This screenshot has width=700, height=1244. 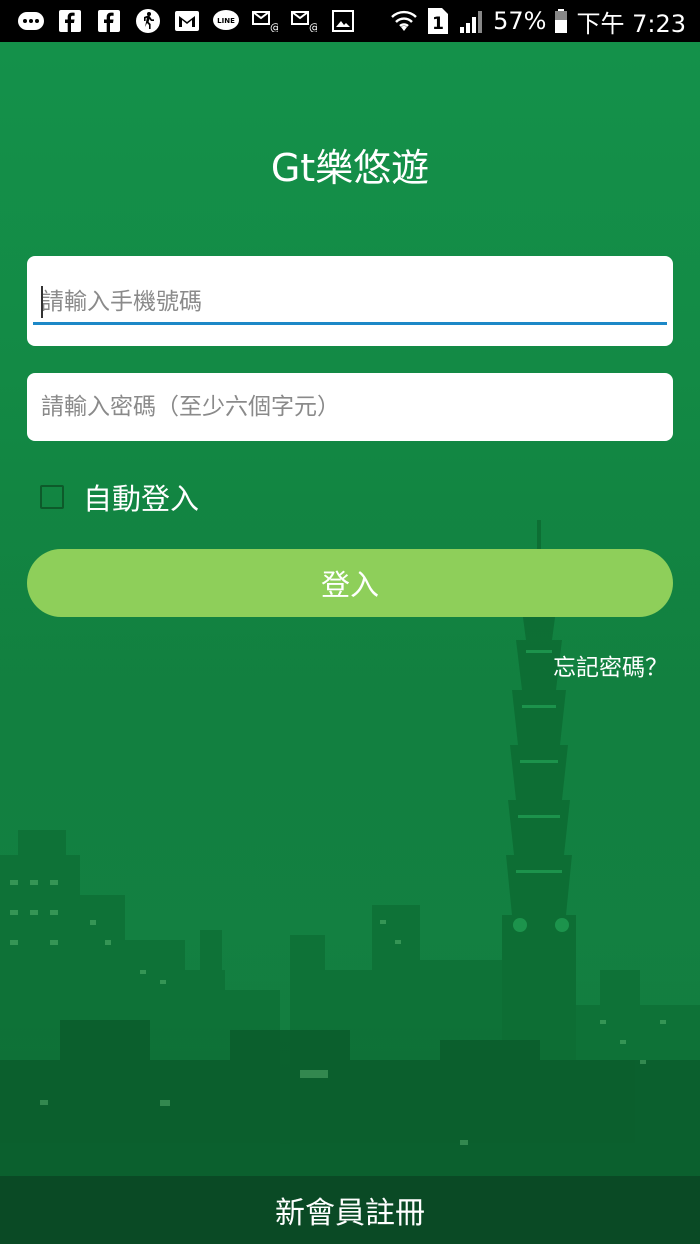 I want to click on auto-login-row: 自動登入, so click(x=119, y=497).